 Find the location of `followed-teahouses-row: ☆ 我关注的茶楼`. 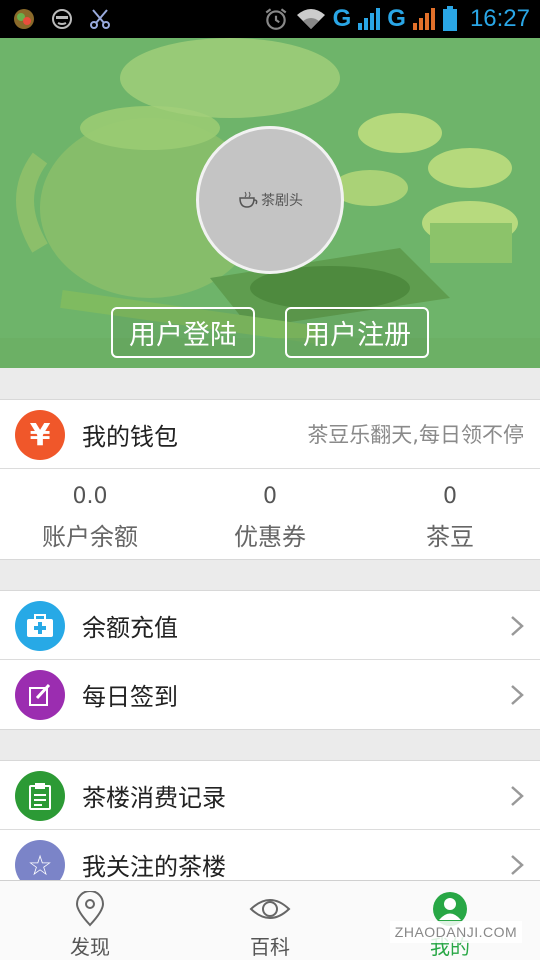

followed-teahouses-row: ☆ 我关注的茶楼 is located at coordinates (270, 855).